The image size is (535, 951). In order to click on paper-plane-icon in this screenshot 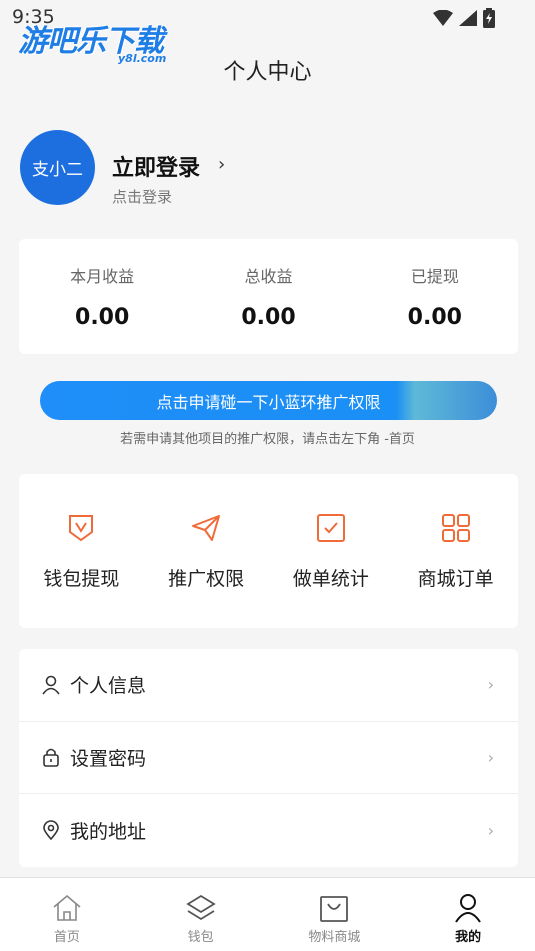, I will do `click(206, 528)`.